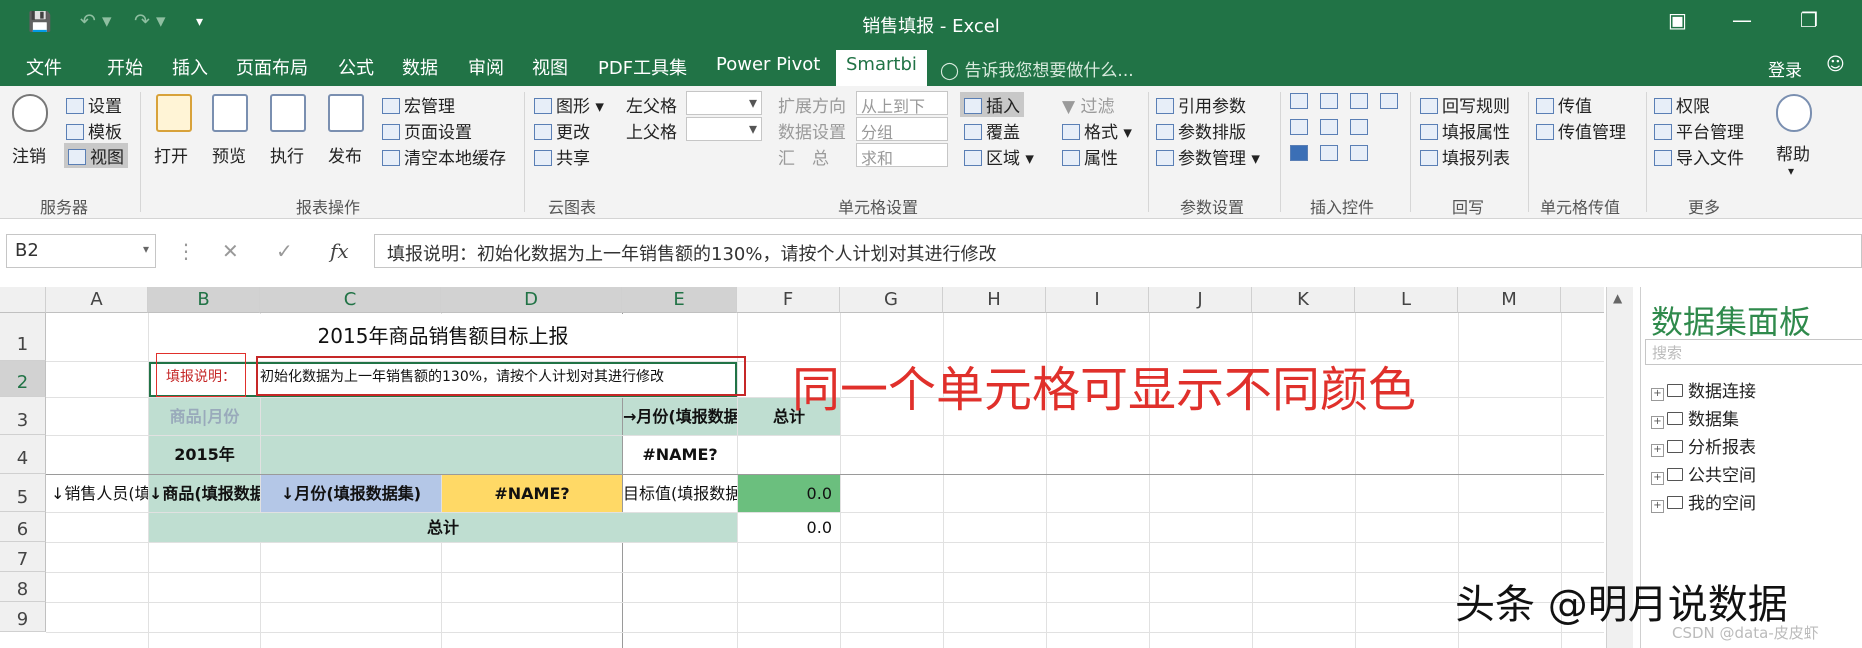 The width and height of the screenshot is (1862, 648). Describe the element at coordinates (229, 154) in the screenshot. I see `preview-button: 预览` at that location.